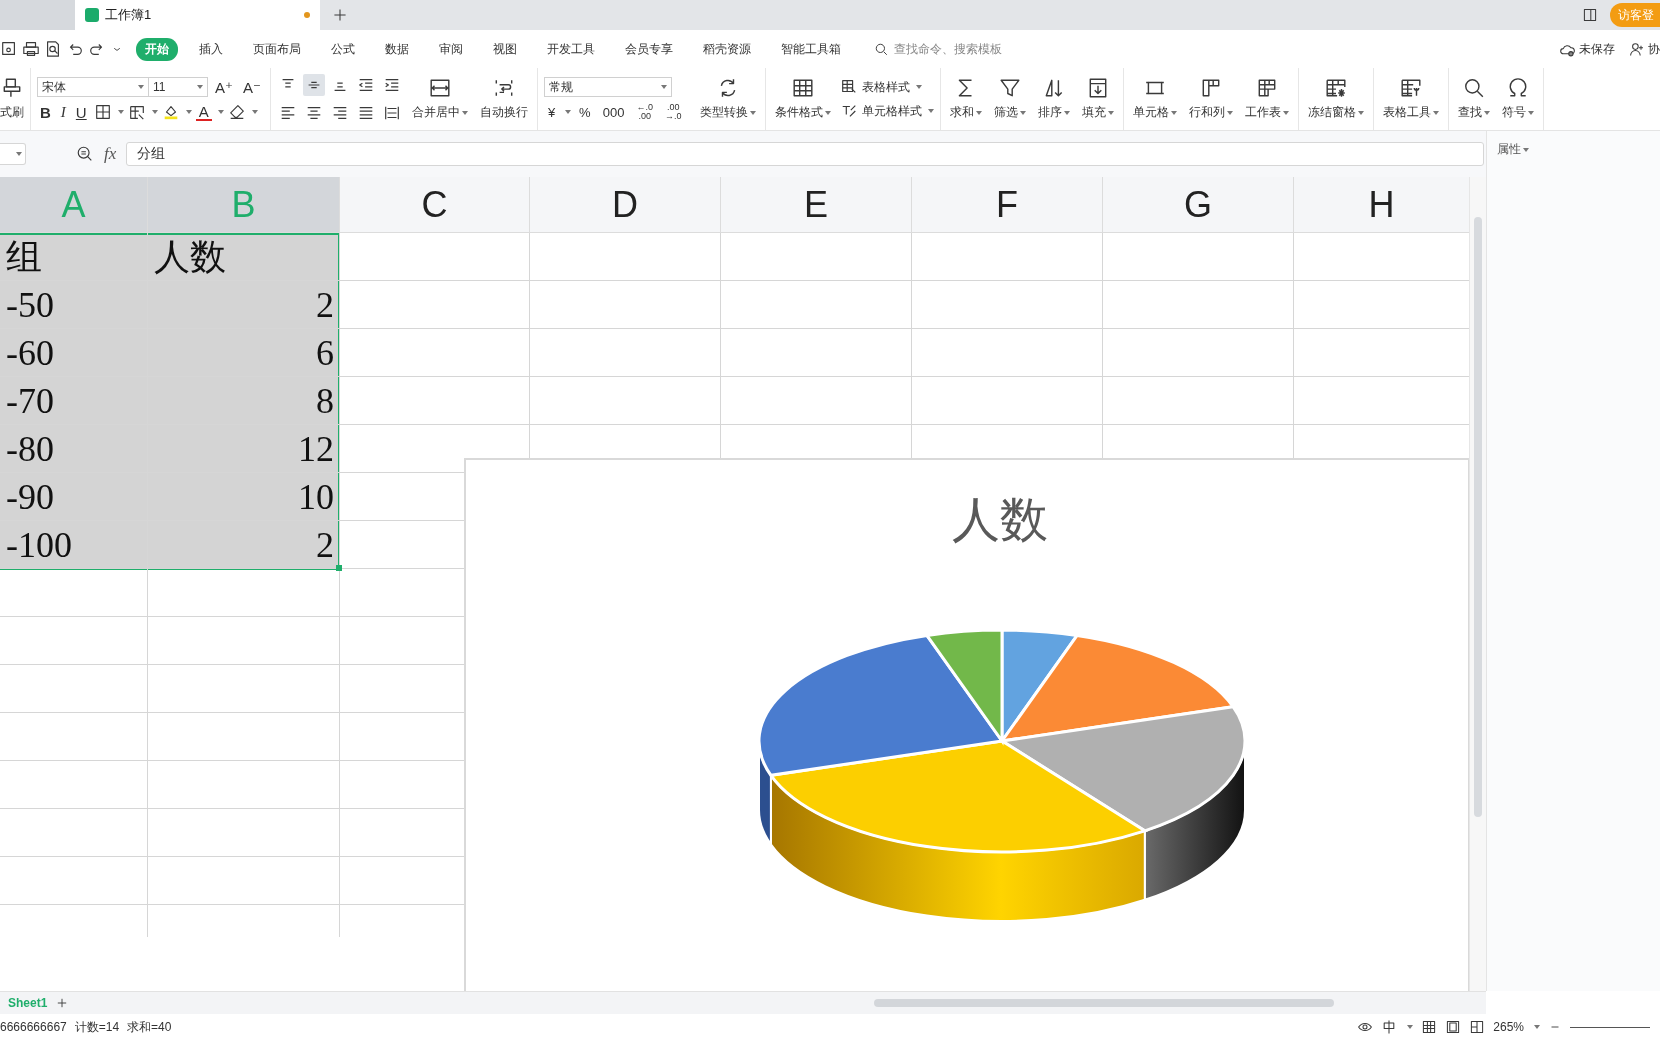 The width and height of the screenshot is (1660, 1038). What do you see at coordinates (81, 112) in the screenshot?
I see `font-style-button: U` at bounding box center [81, 112].